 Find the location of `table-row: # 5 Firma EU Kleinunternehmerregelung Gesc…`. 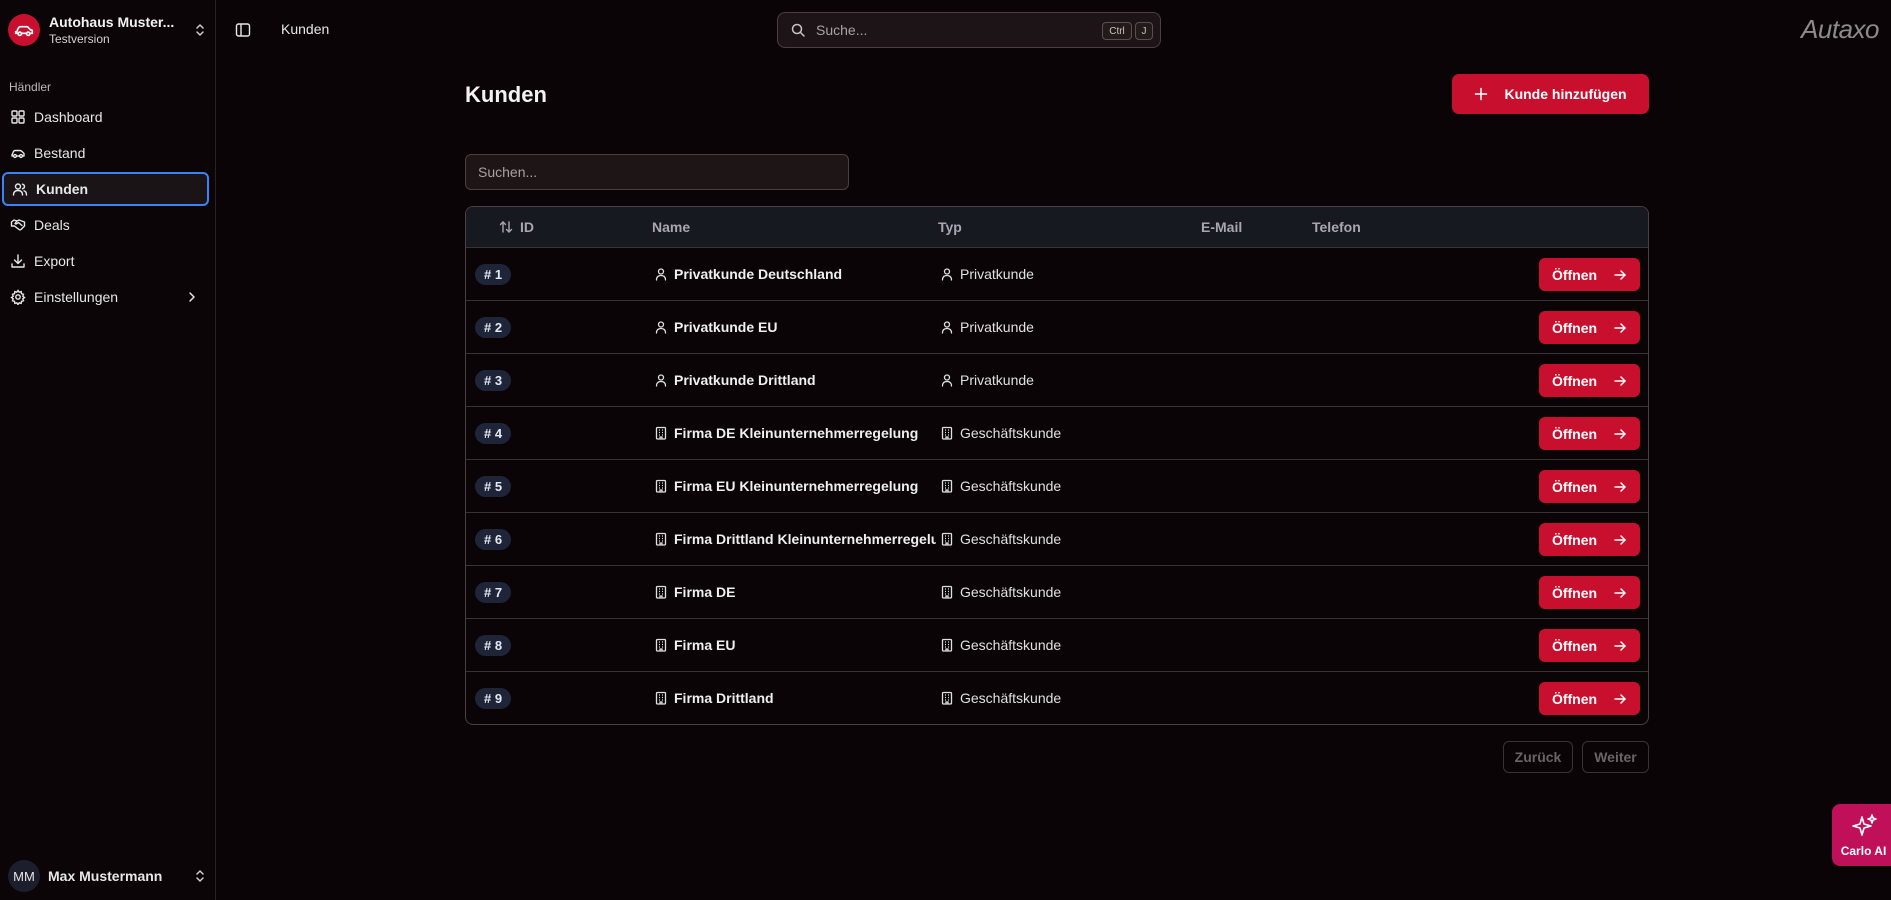

table-row: # 5 Firma EU Kleinunternehmerregelung Gesc… is located at coordinates (1057, 486).